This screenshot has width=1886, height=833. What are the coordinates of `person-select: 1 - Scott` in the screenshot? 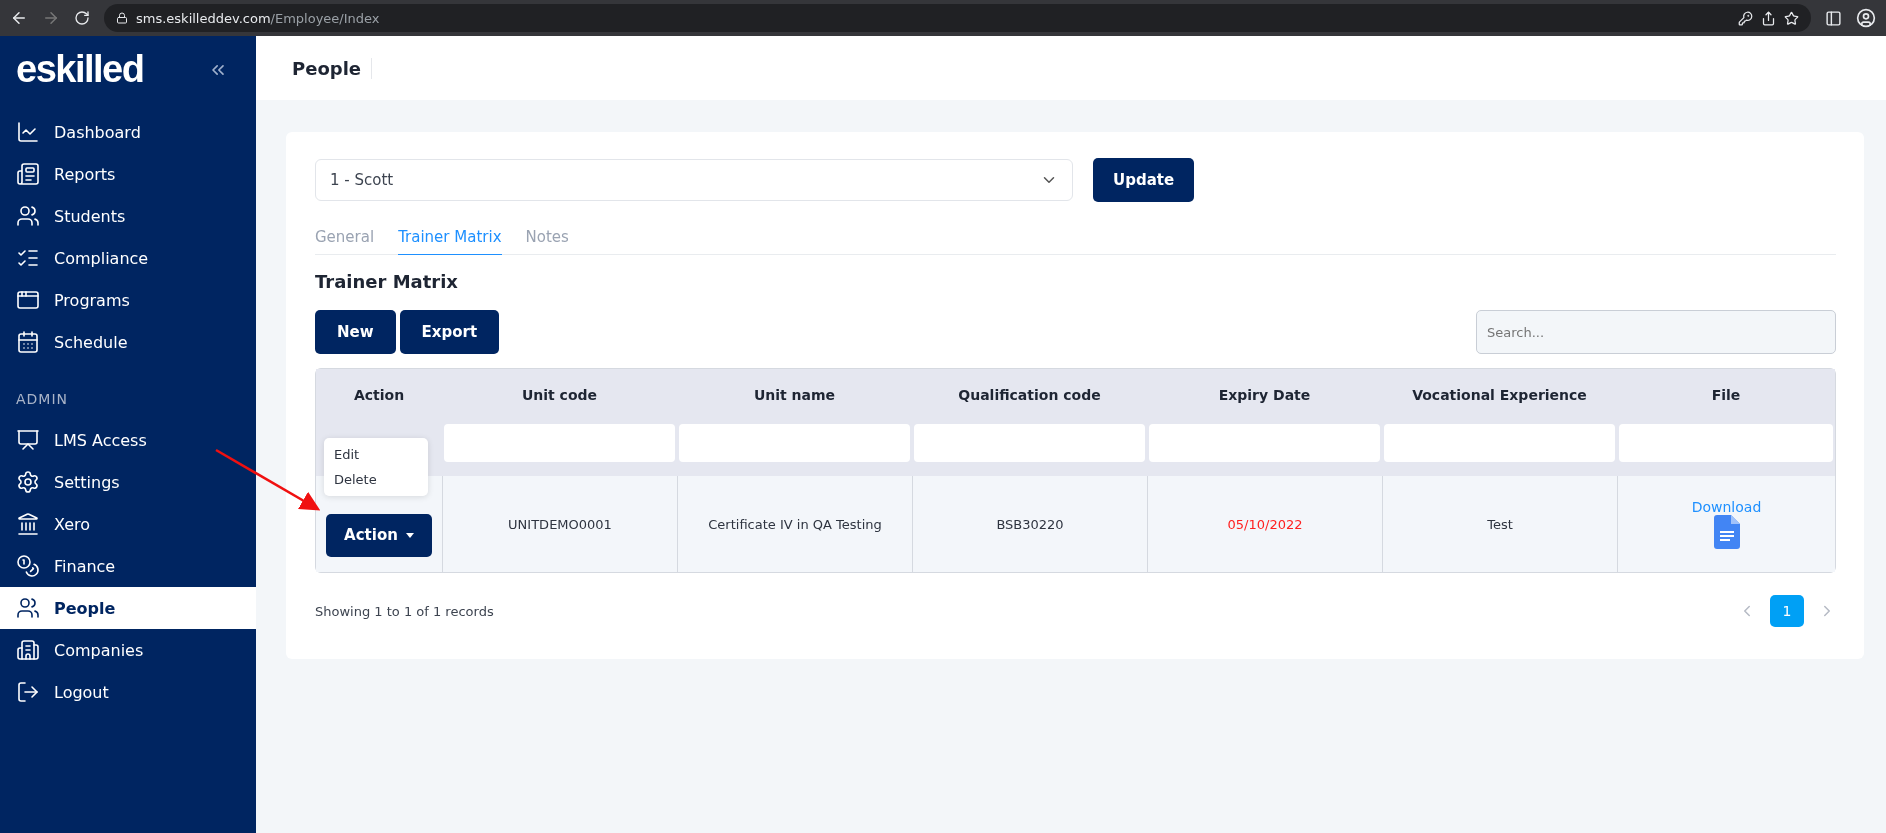 It's located at (694, 180).